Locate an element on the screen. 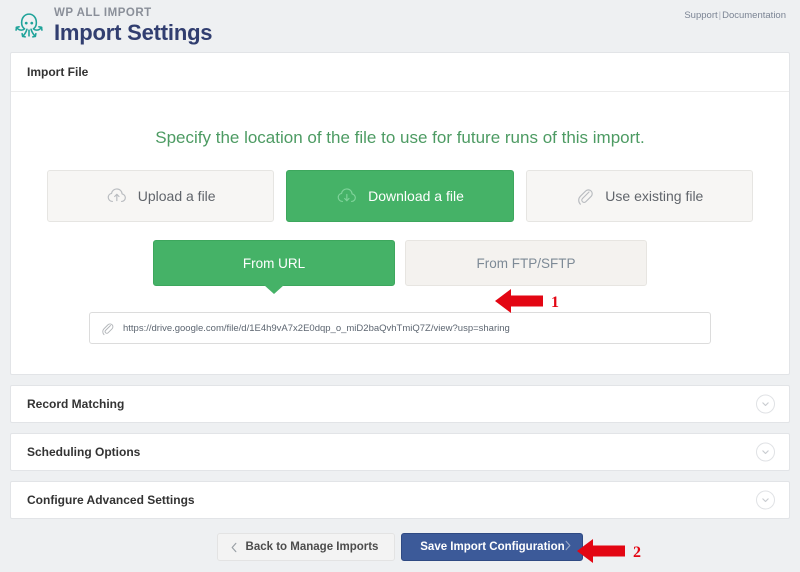 This screenshot has width=800, height=572. upload-a-file-button: Upload a file is located at coordinates (161, 196).